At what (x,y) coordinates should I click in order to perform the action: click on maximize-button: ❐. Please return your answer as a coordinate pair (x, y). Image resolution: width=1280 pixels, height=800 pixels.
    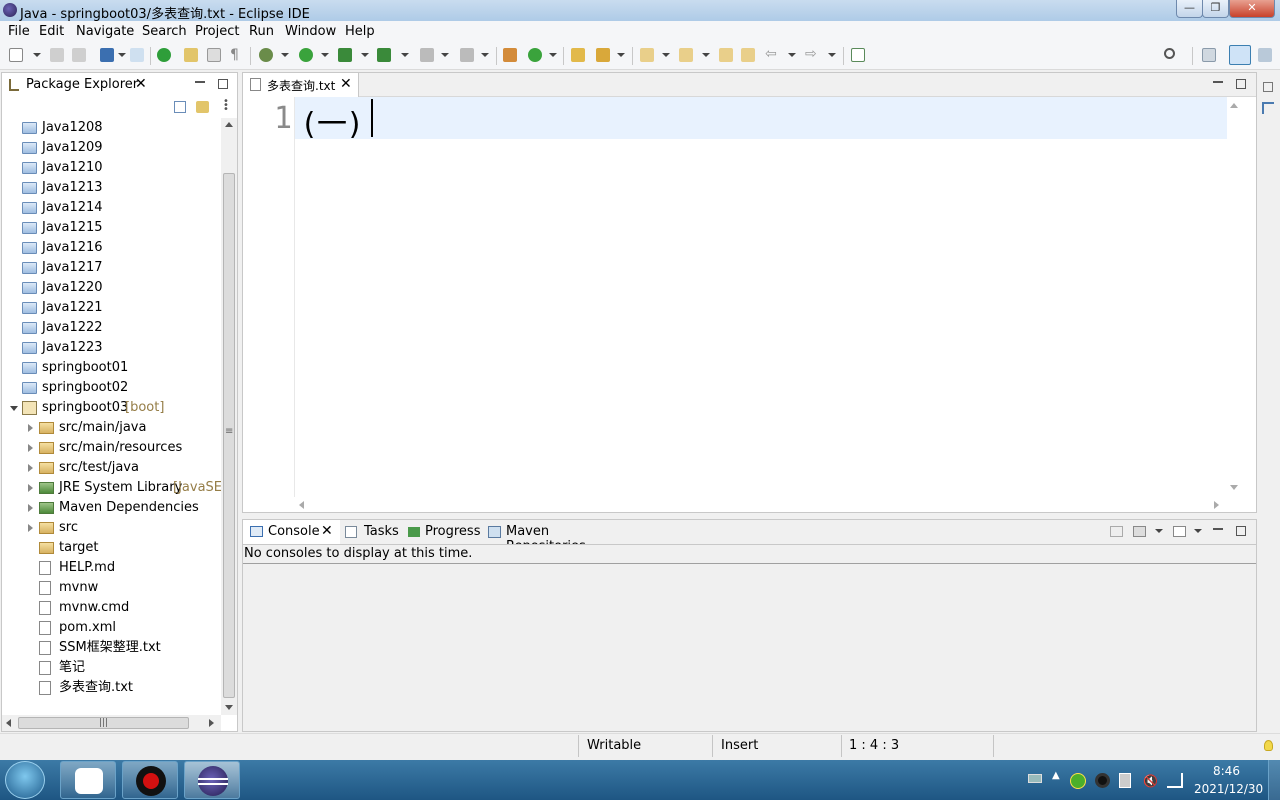
    Looking at the image, I should click on (1215, 9).